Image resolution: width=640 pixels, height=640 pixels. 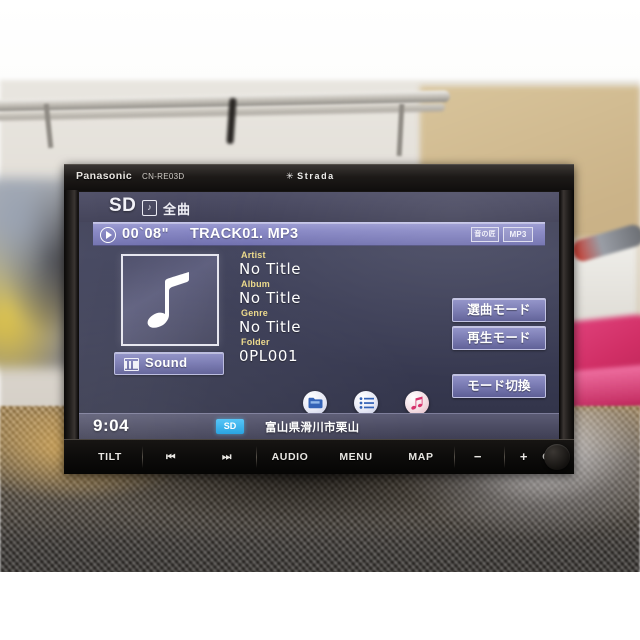 What do you see at coordinates (110, 457) in the screenshot?
I see `tilt-button: TILT` at bounding box center [110, 457].